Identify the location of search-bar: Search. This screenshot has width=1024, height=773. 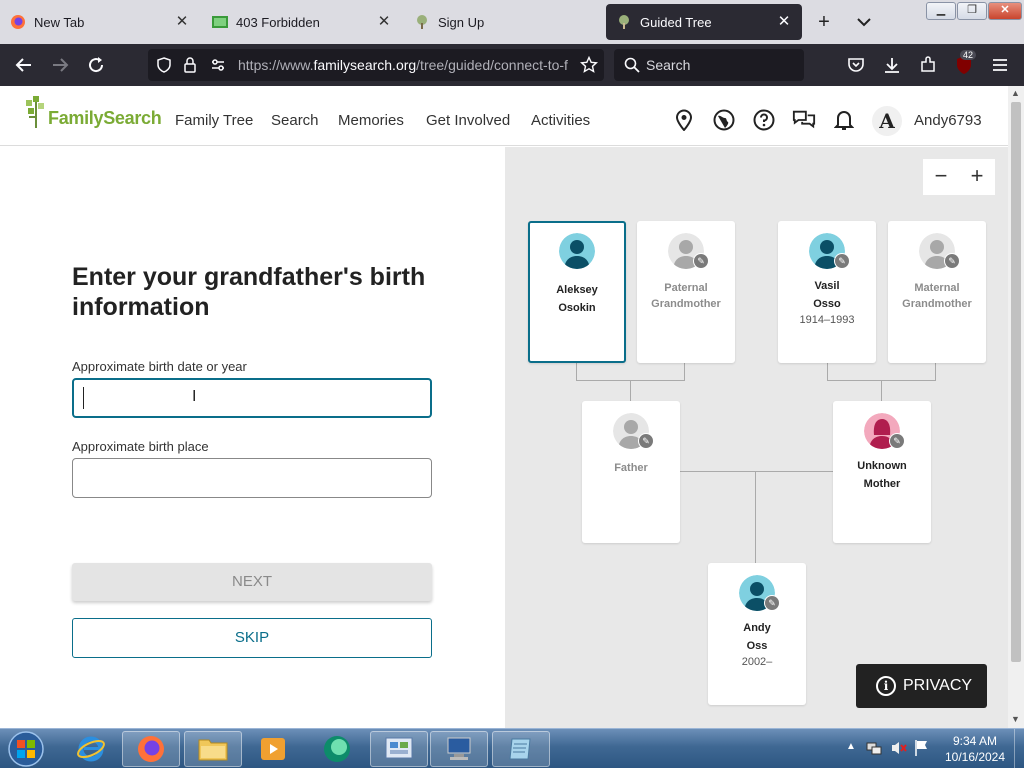
(709, 65).